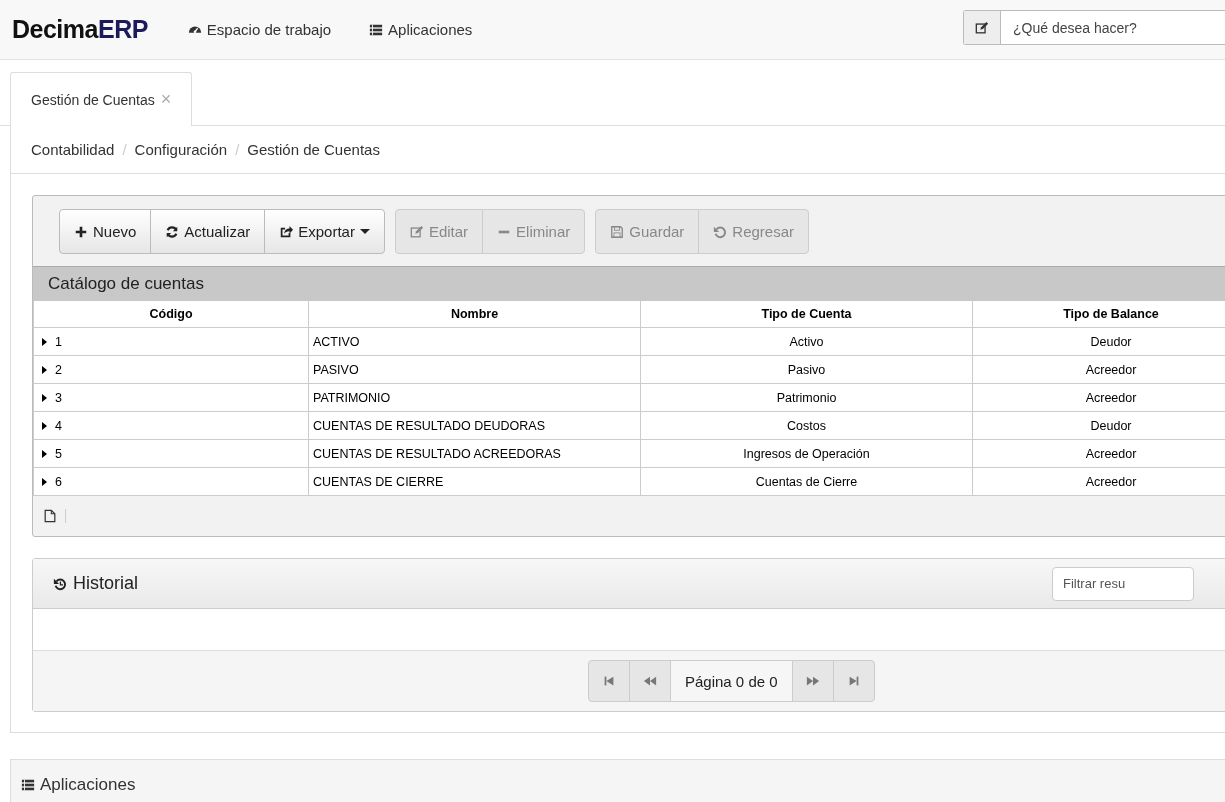  Describe the element at coordinates (171, 397) in the screenshot. I see `table-cell: 3` at that location.